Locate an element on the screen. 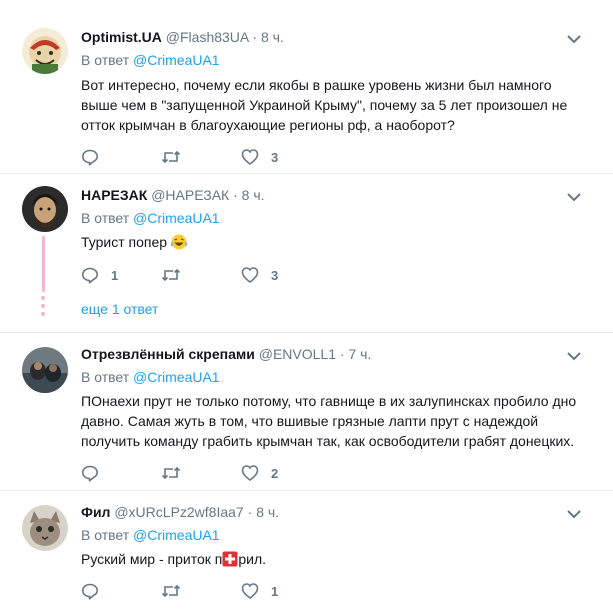 Image resolution: width=613 pixels, height=610 pixels. tweet-header: Optimist.UA @Flash83UA · 8 ч. is located at coordinates (182, 37).